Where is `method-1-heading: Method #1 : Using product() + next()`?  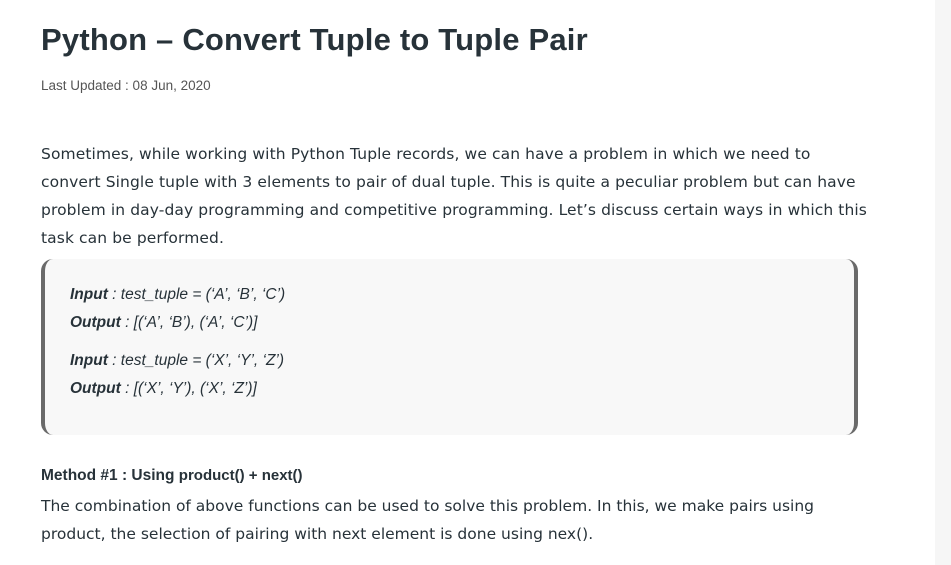
method-1-heading: Method #1 : Using product() + next() is located at coordinates (172, 476).